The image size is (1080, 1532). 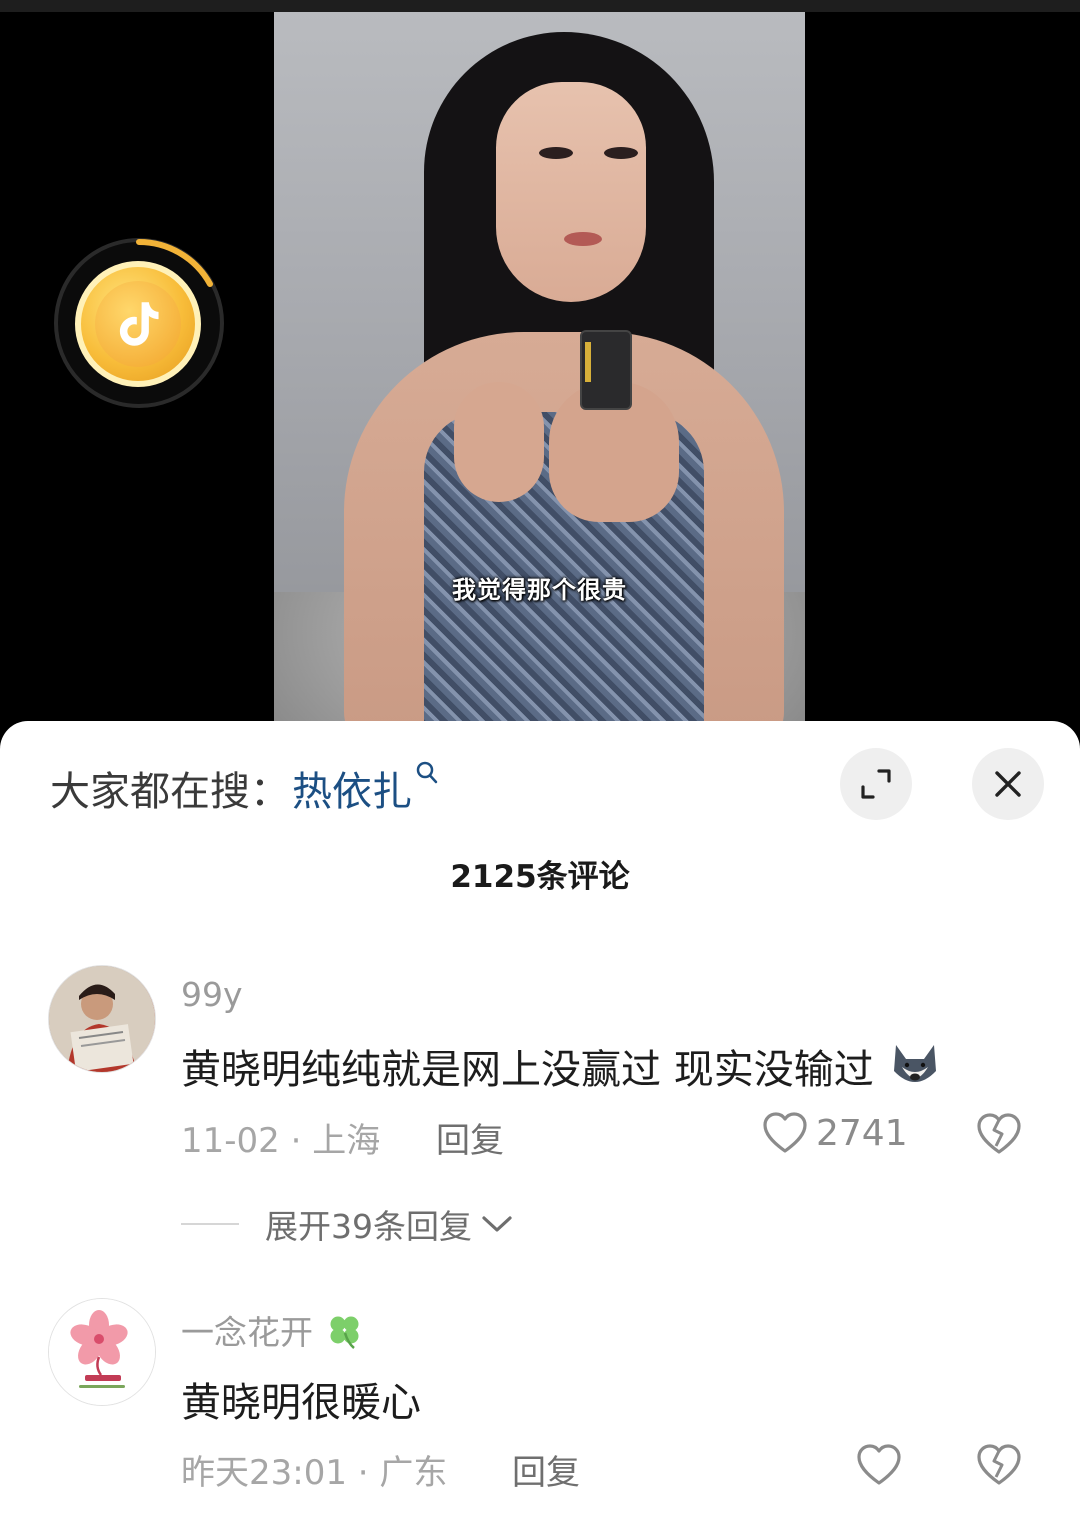 I want to click on comment-location: 上海, so click(x=346, y=1141).